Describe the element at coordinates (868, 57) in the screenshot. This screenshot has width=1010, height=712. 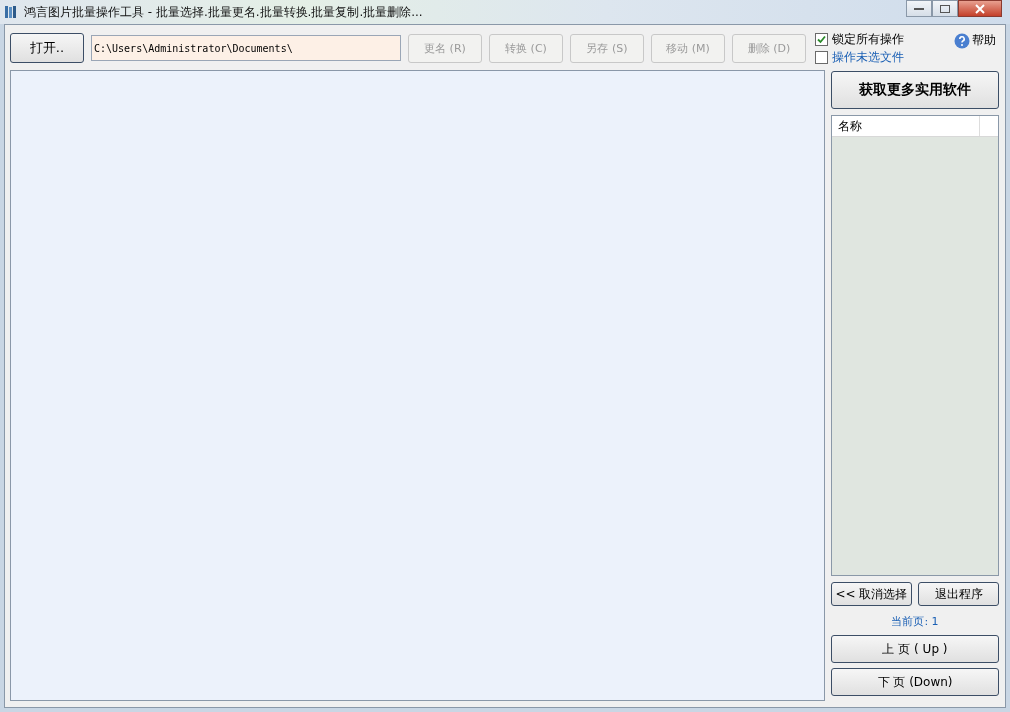
I see `option-label: 操作未选文件` at that location.